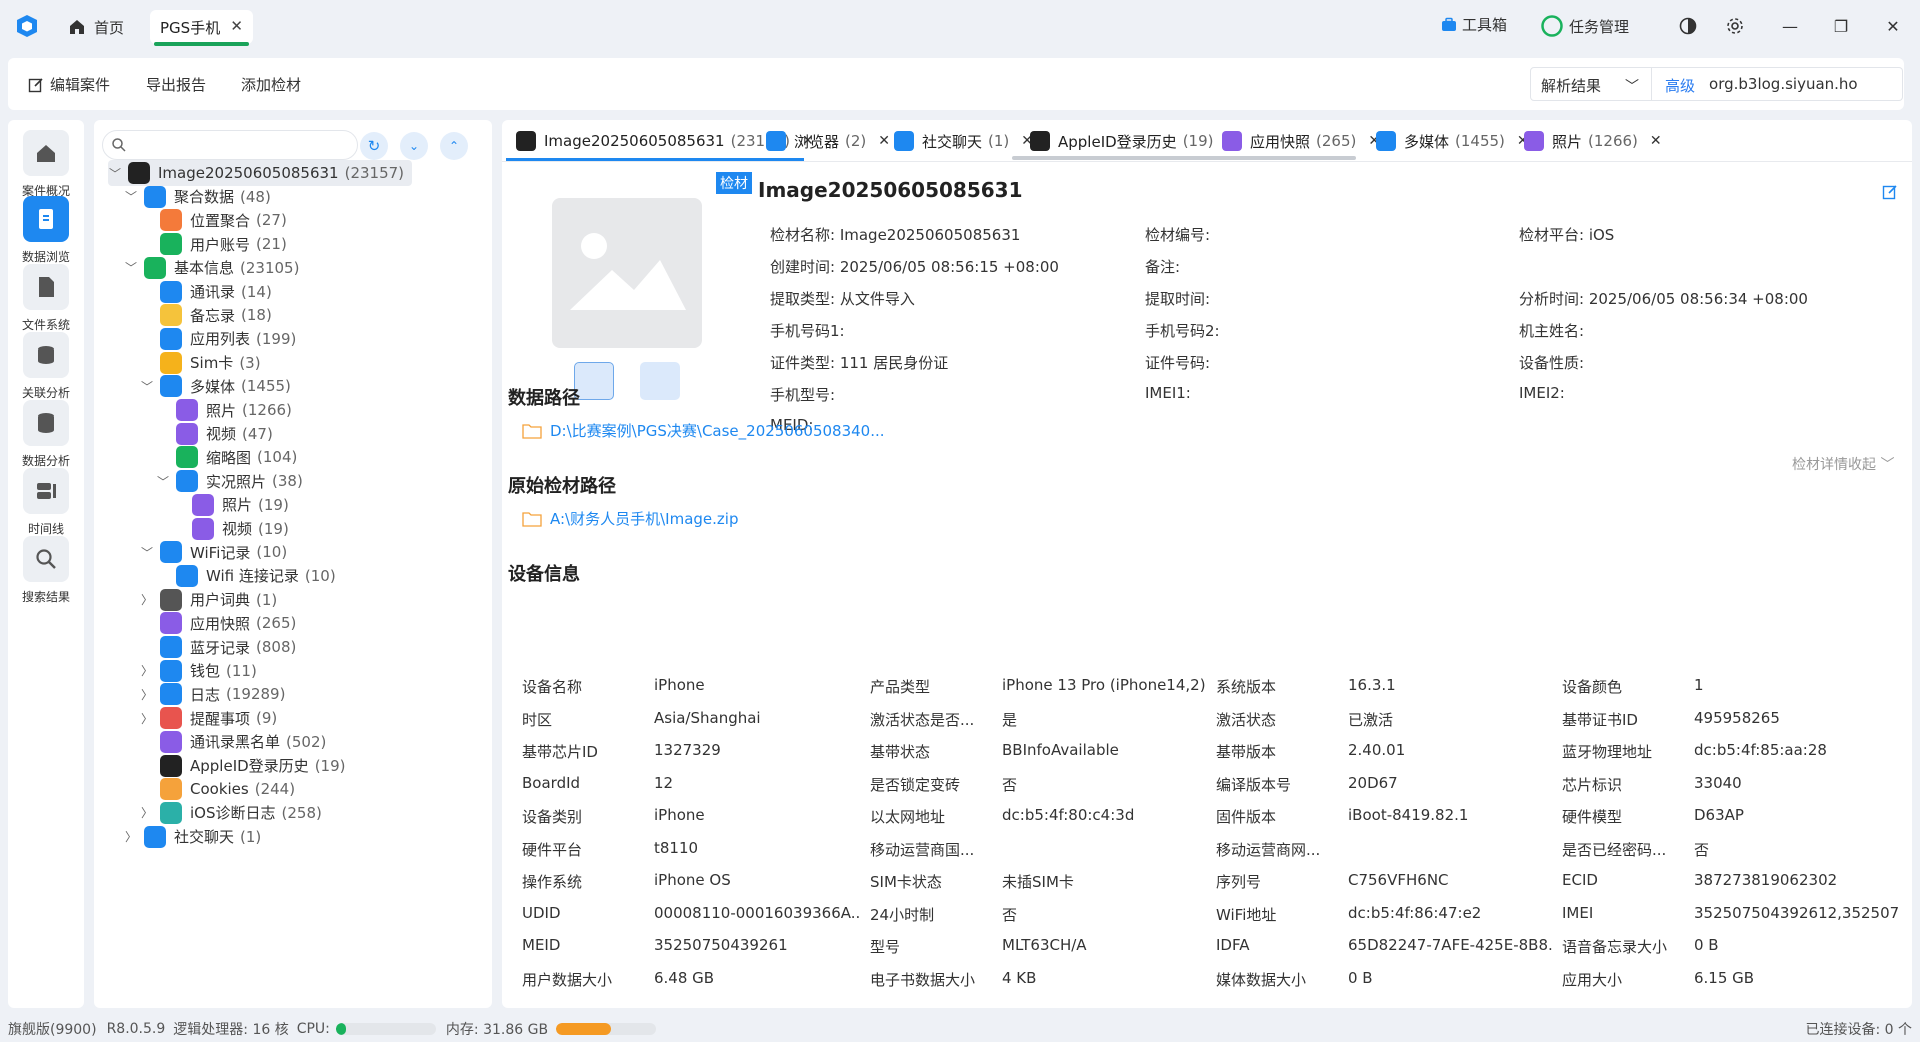 This screenshot has height=1042, width=1920. I want to click on tree-node: 应用列表 (199), so click(218, 339).